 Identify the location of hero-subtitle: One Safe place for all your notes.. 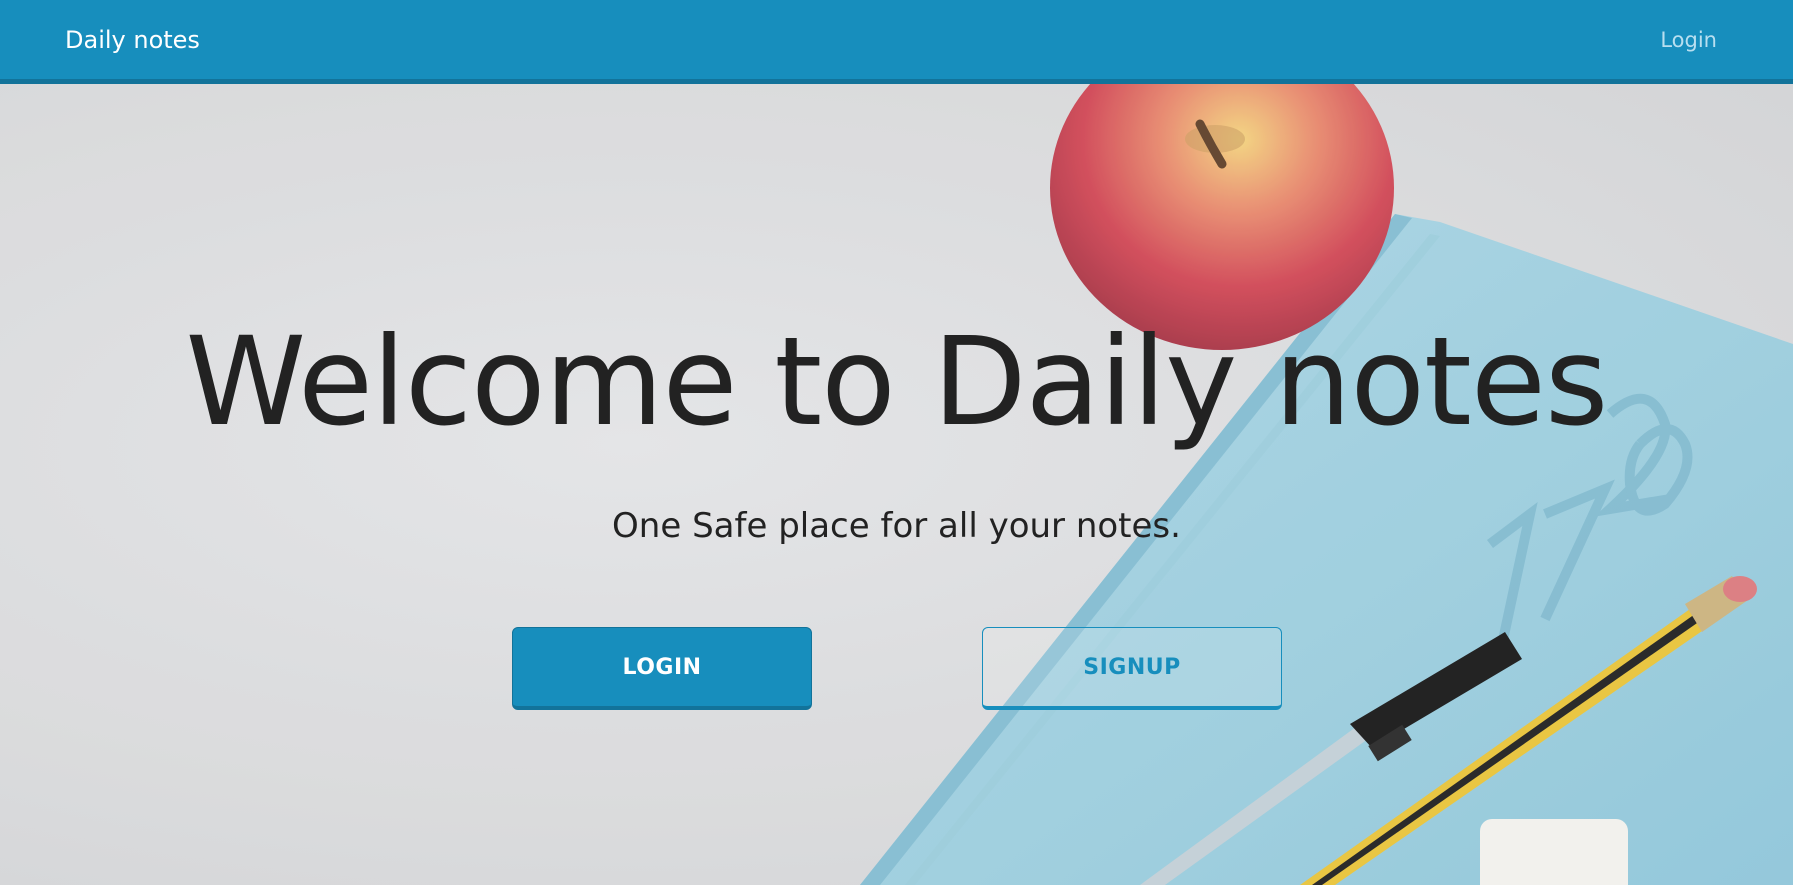
(896, 526).